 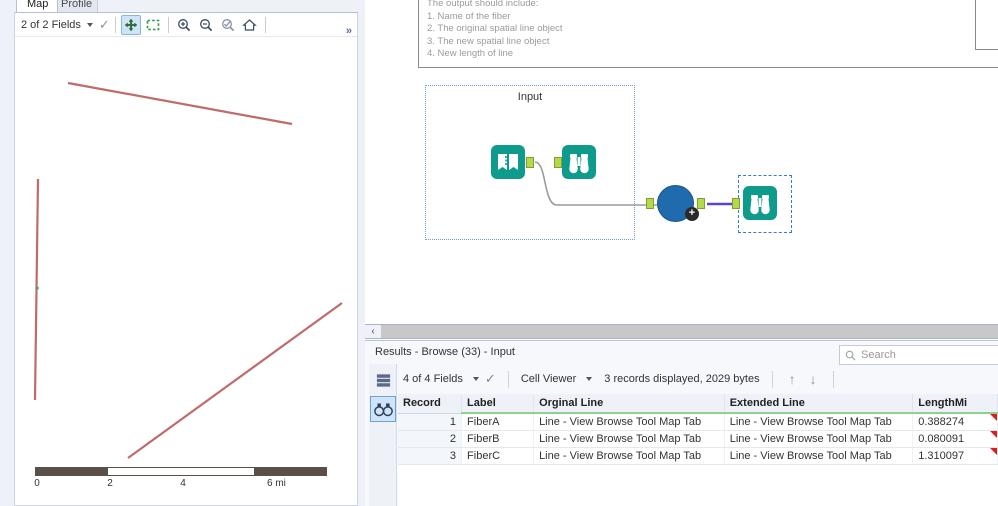 I want to click on records-displayed-label: 3 records displayed, 2029 bytes, so click(x=682, y=379).